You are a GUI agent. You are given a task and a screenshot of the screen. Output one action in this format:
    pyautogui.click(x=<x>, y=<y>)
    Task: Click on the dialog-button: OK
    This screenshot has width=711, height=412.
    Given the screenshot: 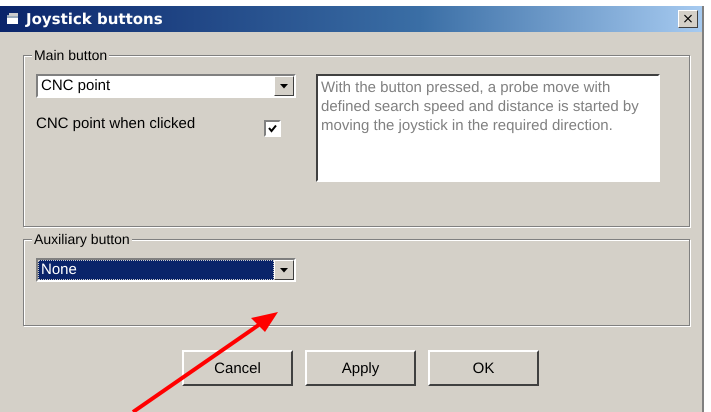 What is the action you would take?
    pyautogui.click(x=483, y=368)
    